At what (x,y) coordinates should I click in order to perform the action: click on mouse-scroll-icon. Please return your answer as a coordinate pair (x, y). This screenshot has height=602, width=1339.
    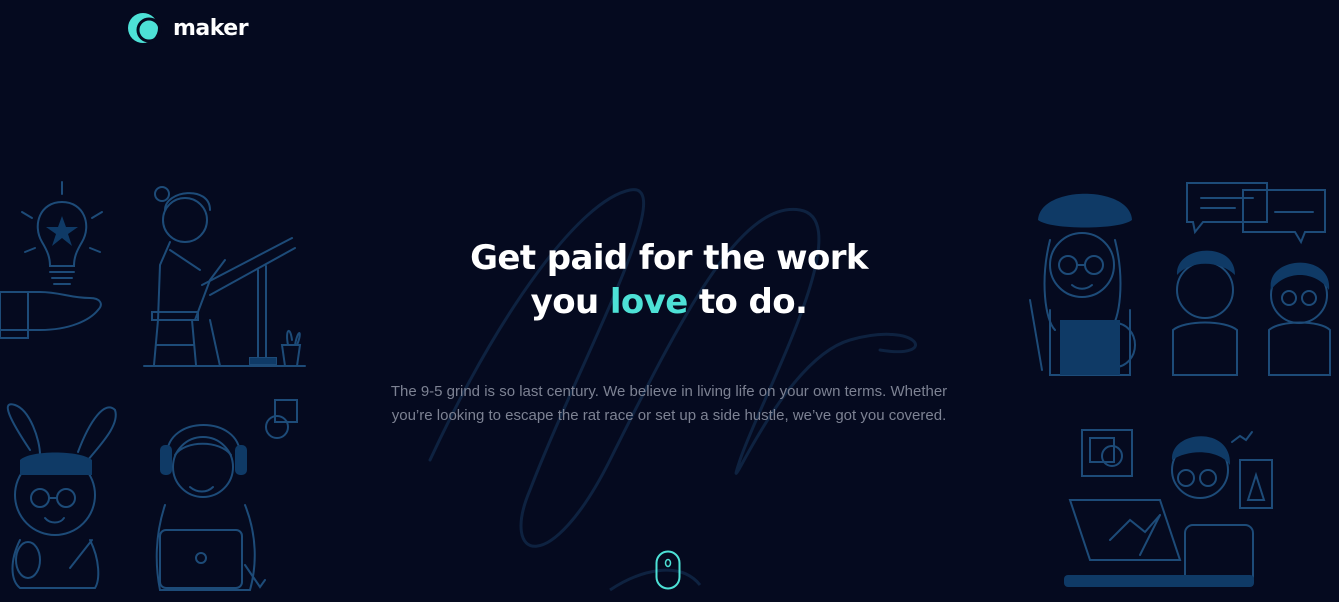
    Looking at the image, I should click on (668, 570).